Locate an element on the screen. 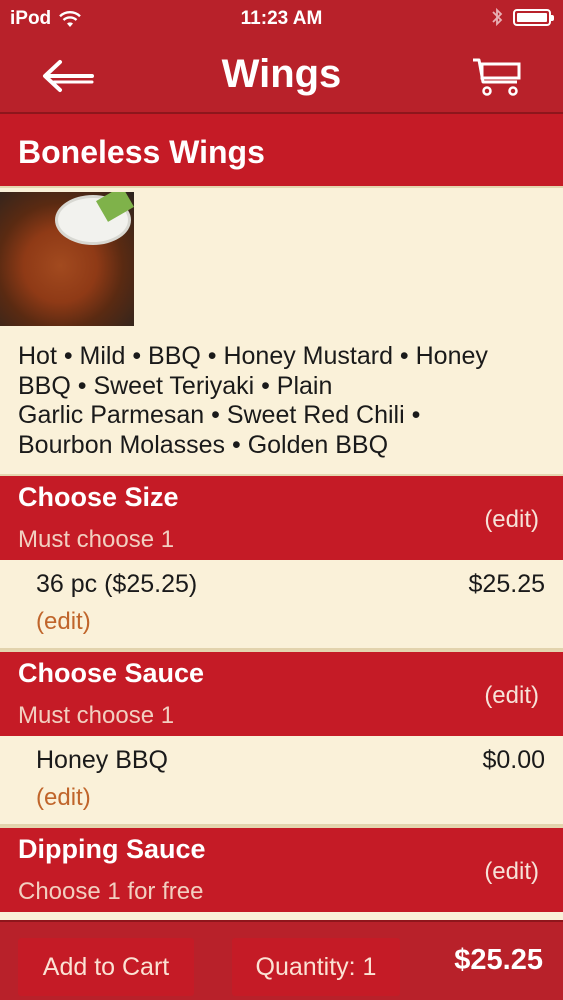 This screenshot has height=1000, width=563. battery-icon is located at coordinates (533, 17).